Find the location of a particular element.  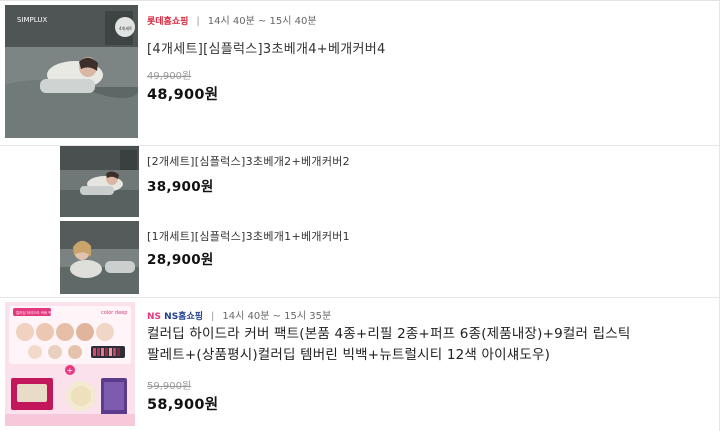

broadcast-meta: 롯데홈쇼핑 | 14시 40분 ~ 15시 40분 is located at coordinates (232, 19).